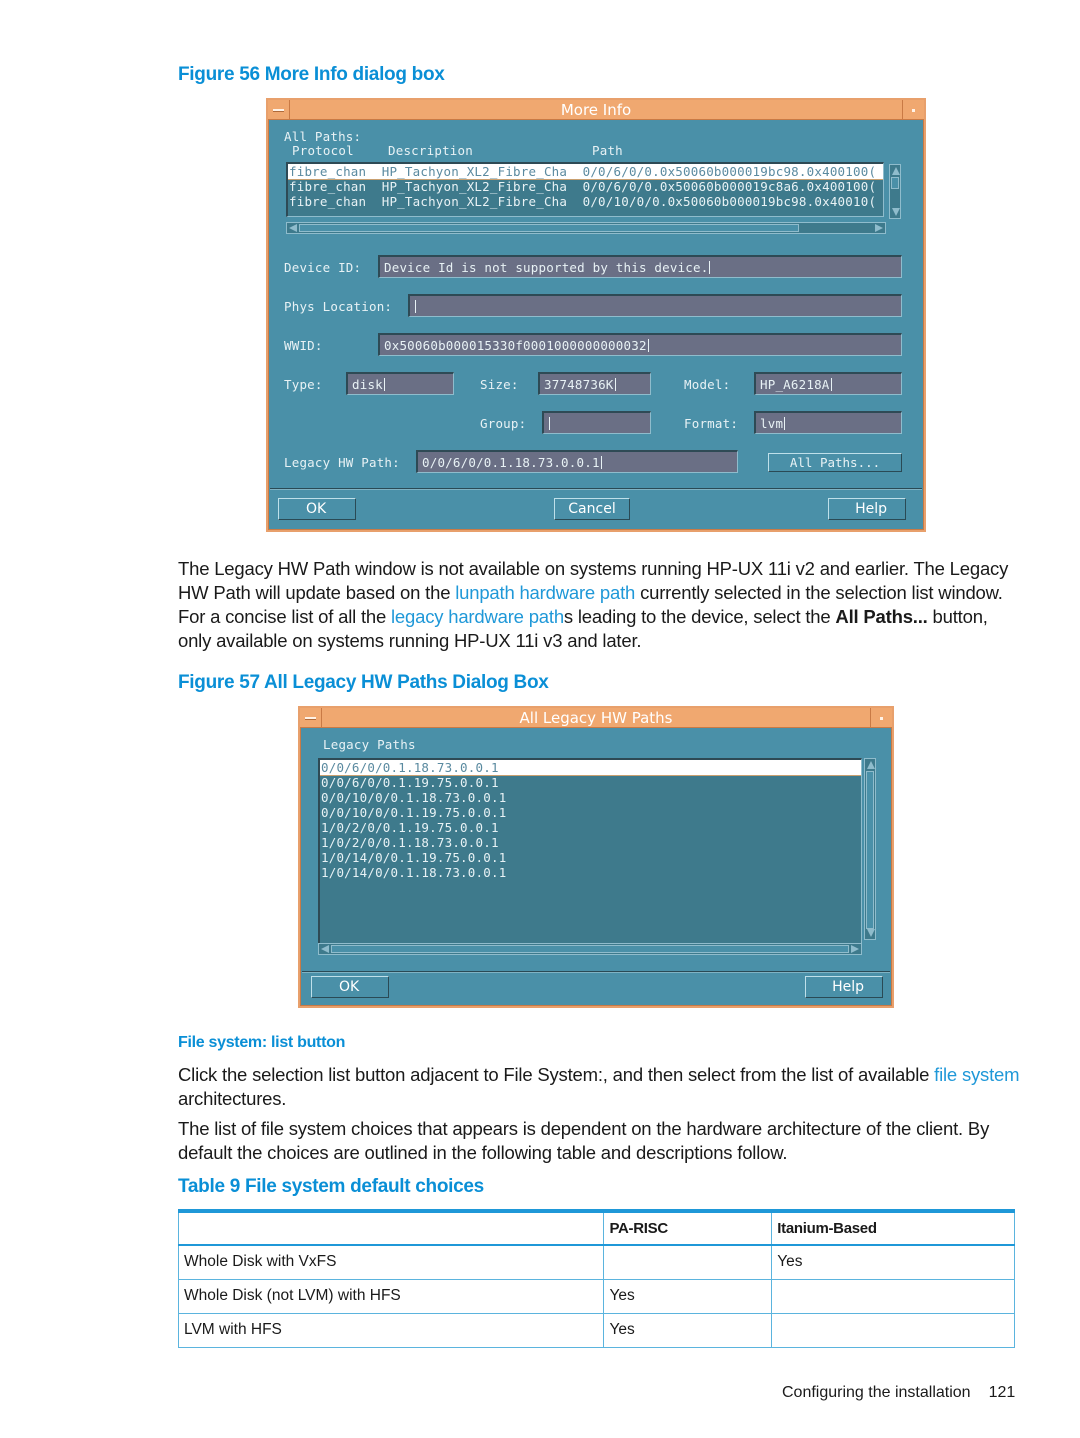 The image size is (1080, 1438). What do you see at coordinates (876, 1392) in the screenshot?
I see `footer-section-title: Configuring the installation` at bounding box center [876, 1392].